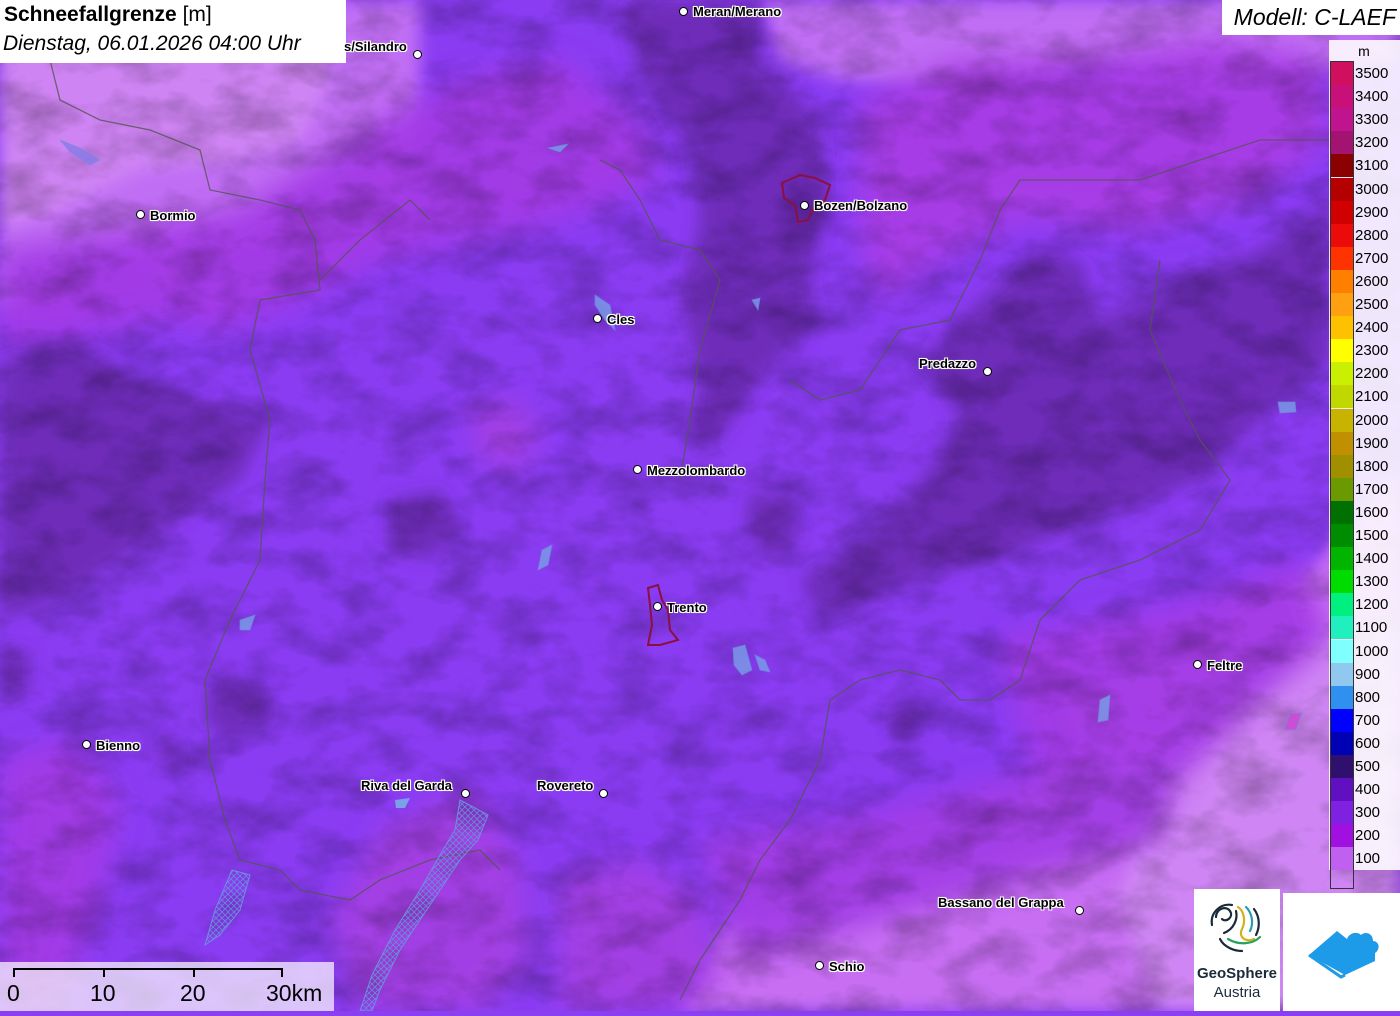 The height and width of the screenshot is (1016, 1400). I want to click on legend-label: 3300, so click(1372, 120).